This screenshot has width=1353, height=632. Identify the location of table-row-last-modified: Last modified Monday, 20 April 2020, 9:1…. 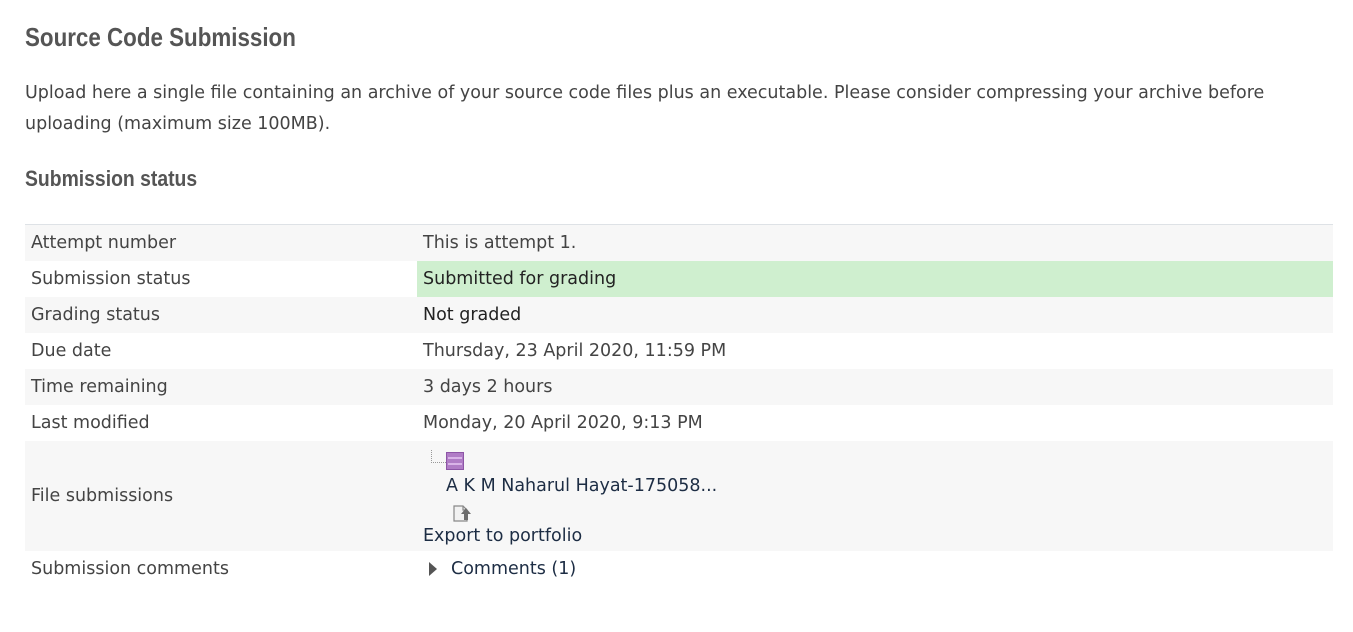
(679, 423).